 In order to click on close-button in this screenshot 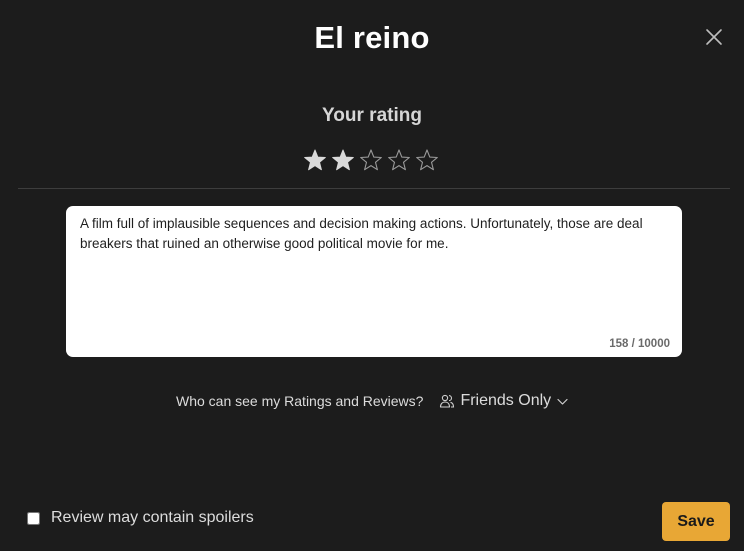, I will do `click(714, 37)`.